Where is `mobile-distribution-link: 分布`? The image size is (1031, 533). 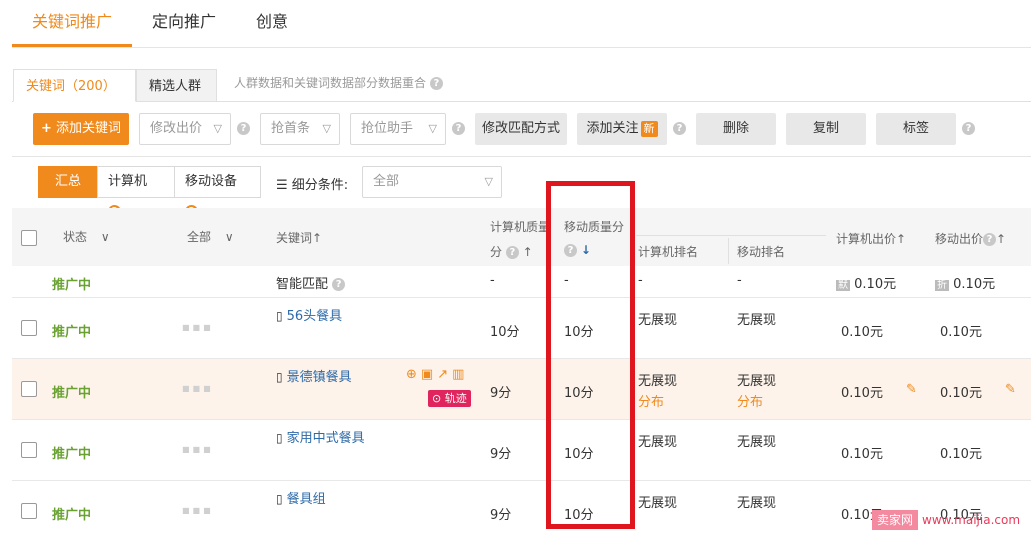
mobile-distribution-link: 分布 is located at coordinates (750, 400).